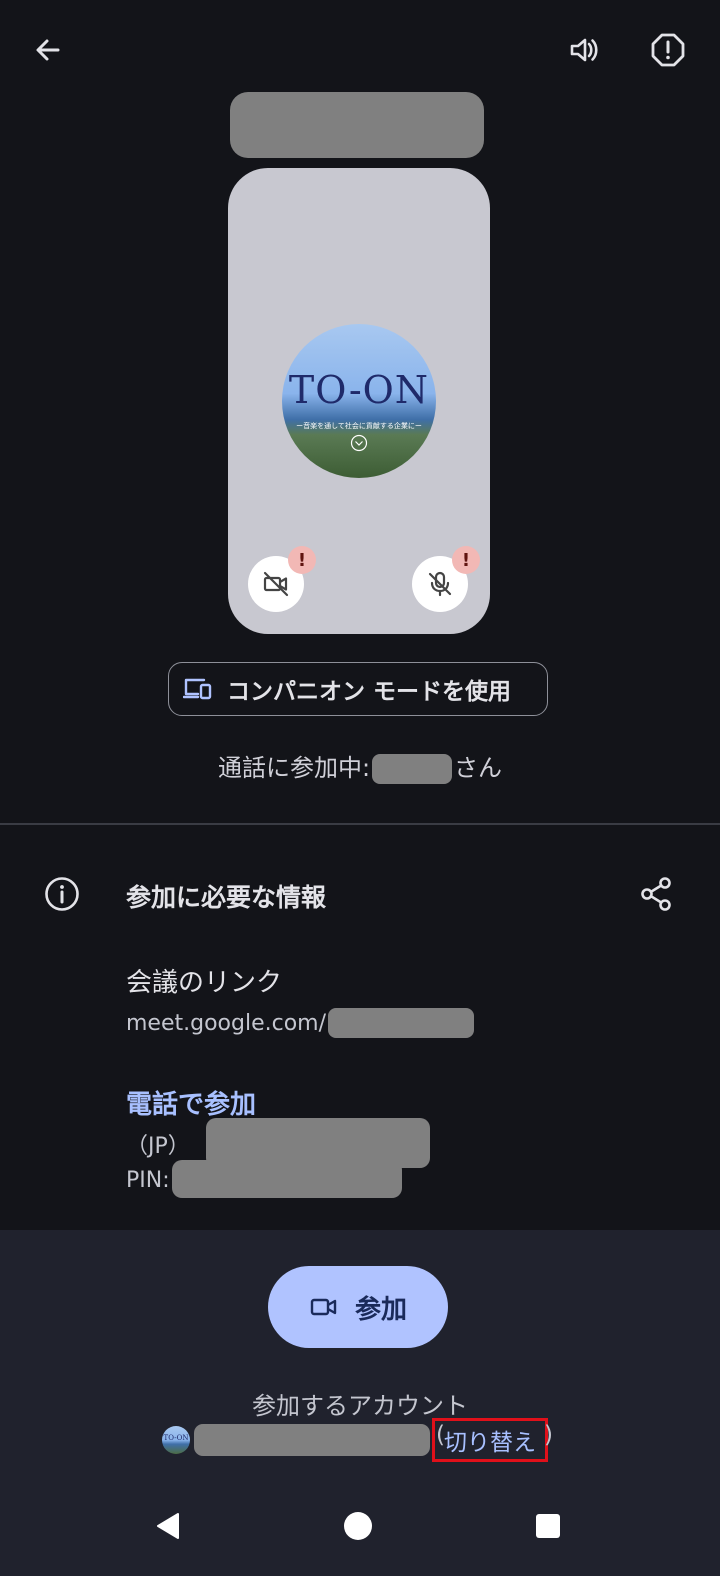  I want to click on join-account-label: 参加するアカウント, so click(360, 1406).